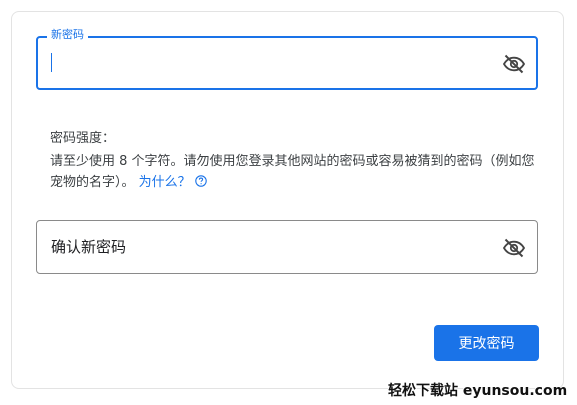 This screenshot has width=577, height=405. Describe the element at coordinates (287, 63) in the screenshot. I see `new-password-field` at that location.